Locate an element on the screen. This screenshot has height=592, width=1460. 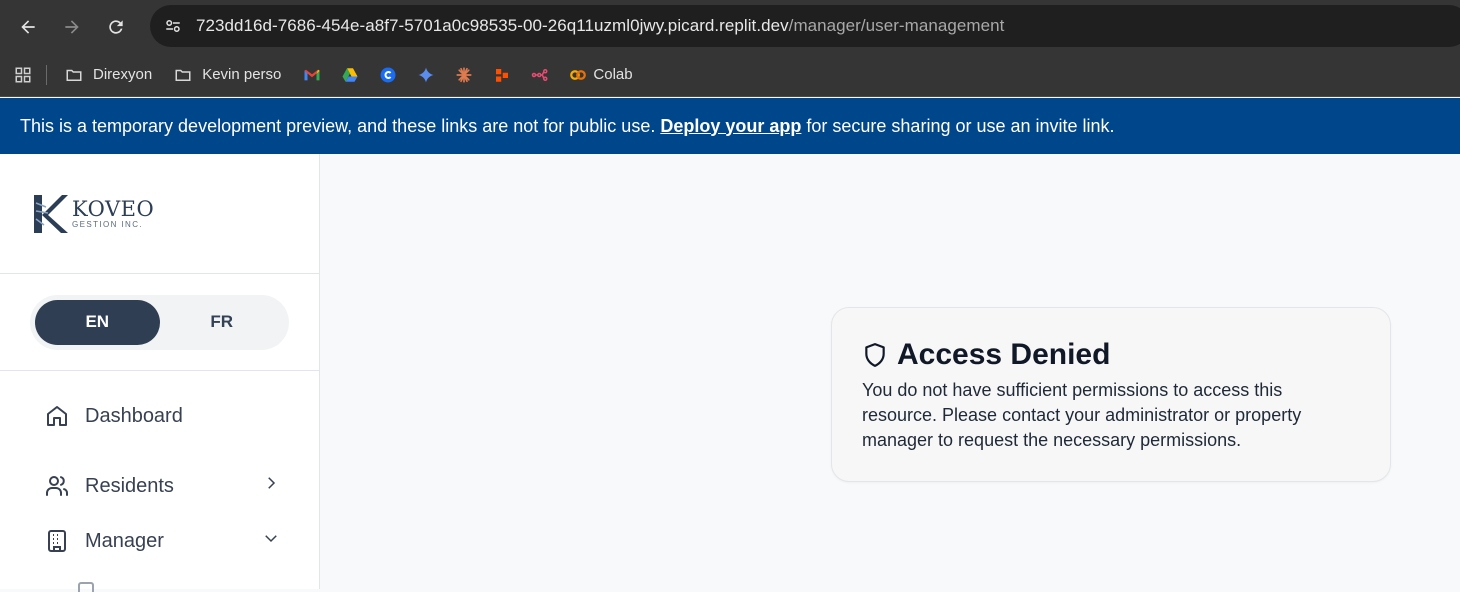
bookmark-colab: Colab is located at coordinates (600, 75).